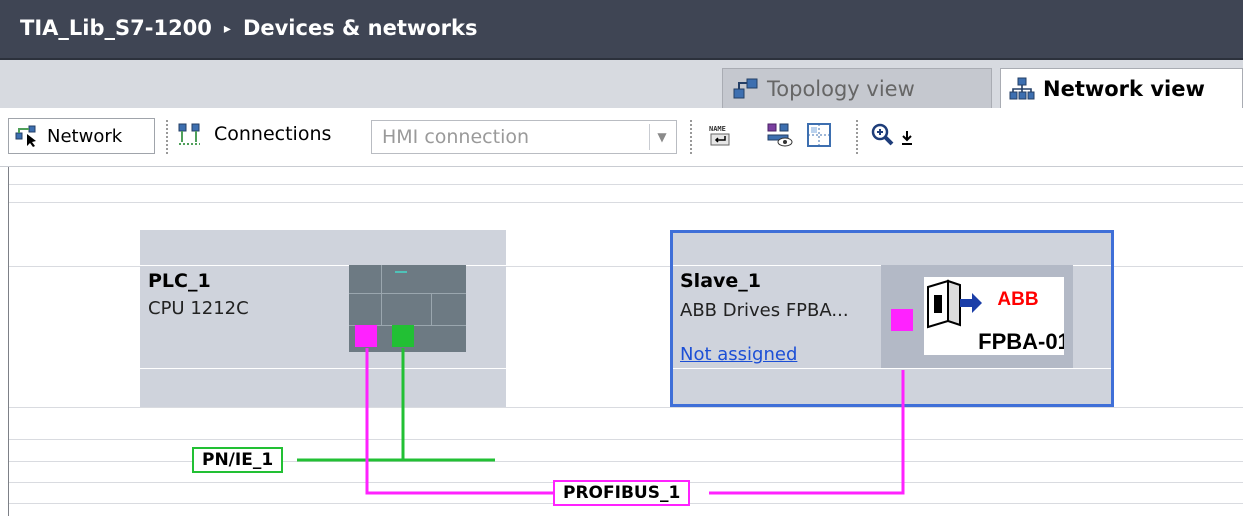 The width and height of the screenshot is (1243, 516). I want to click on profinet-wire, so click(396, 405).